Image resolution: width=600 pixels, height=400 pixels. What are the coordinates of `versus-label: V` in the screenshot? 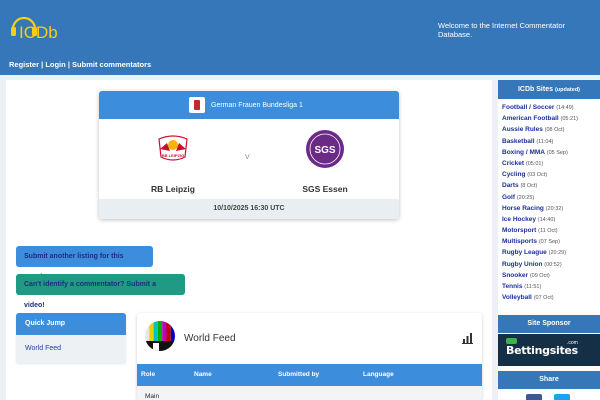 It's located at (247, 157).